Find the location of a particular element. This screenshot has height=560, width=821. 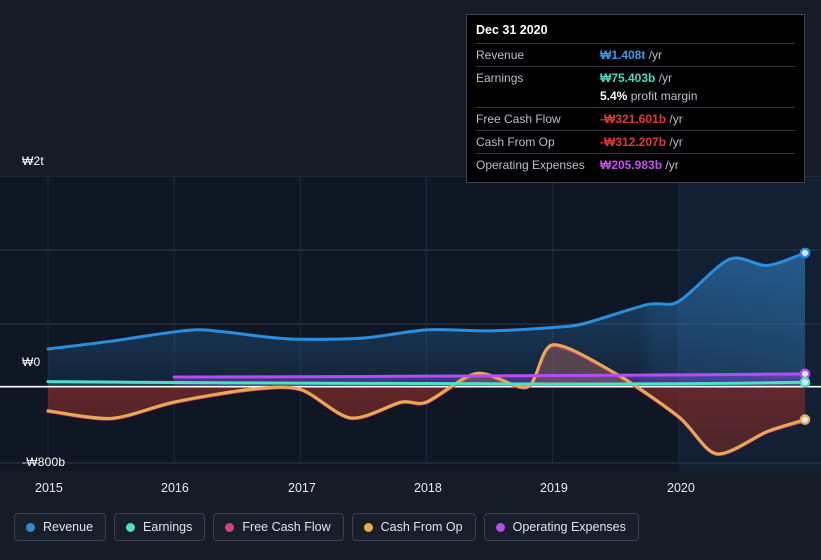

tooltip-row-cash-from-op: Cash From Op -₩312.207b /yr is located at coordinates (635, 142).